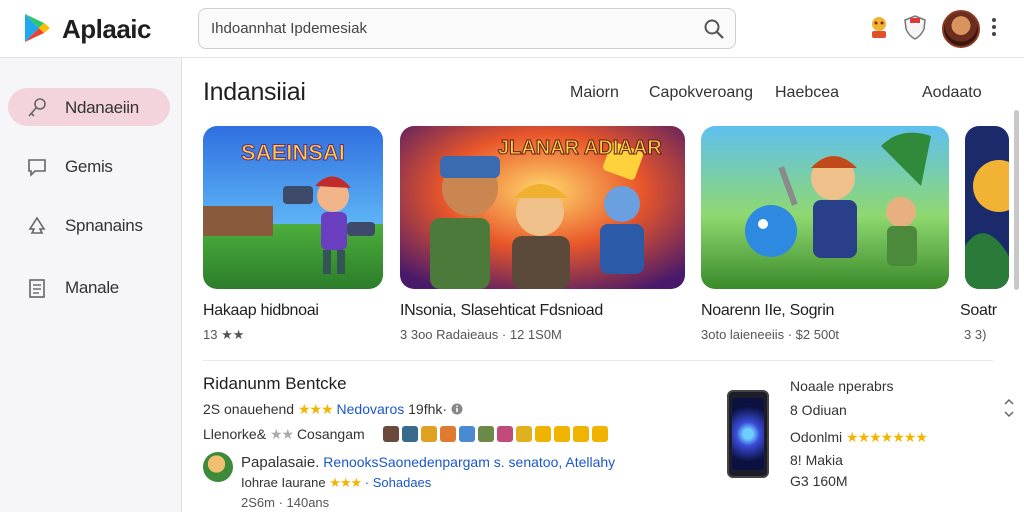  Describe the element at coordinates (92, 287) in the screenshot. I see `sidebar-item-label: Manale` at that location.